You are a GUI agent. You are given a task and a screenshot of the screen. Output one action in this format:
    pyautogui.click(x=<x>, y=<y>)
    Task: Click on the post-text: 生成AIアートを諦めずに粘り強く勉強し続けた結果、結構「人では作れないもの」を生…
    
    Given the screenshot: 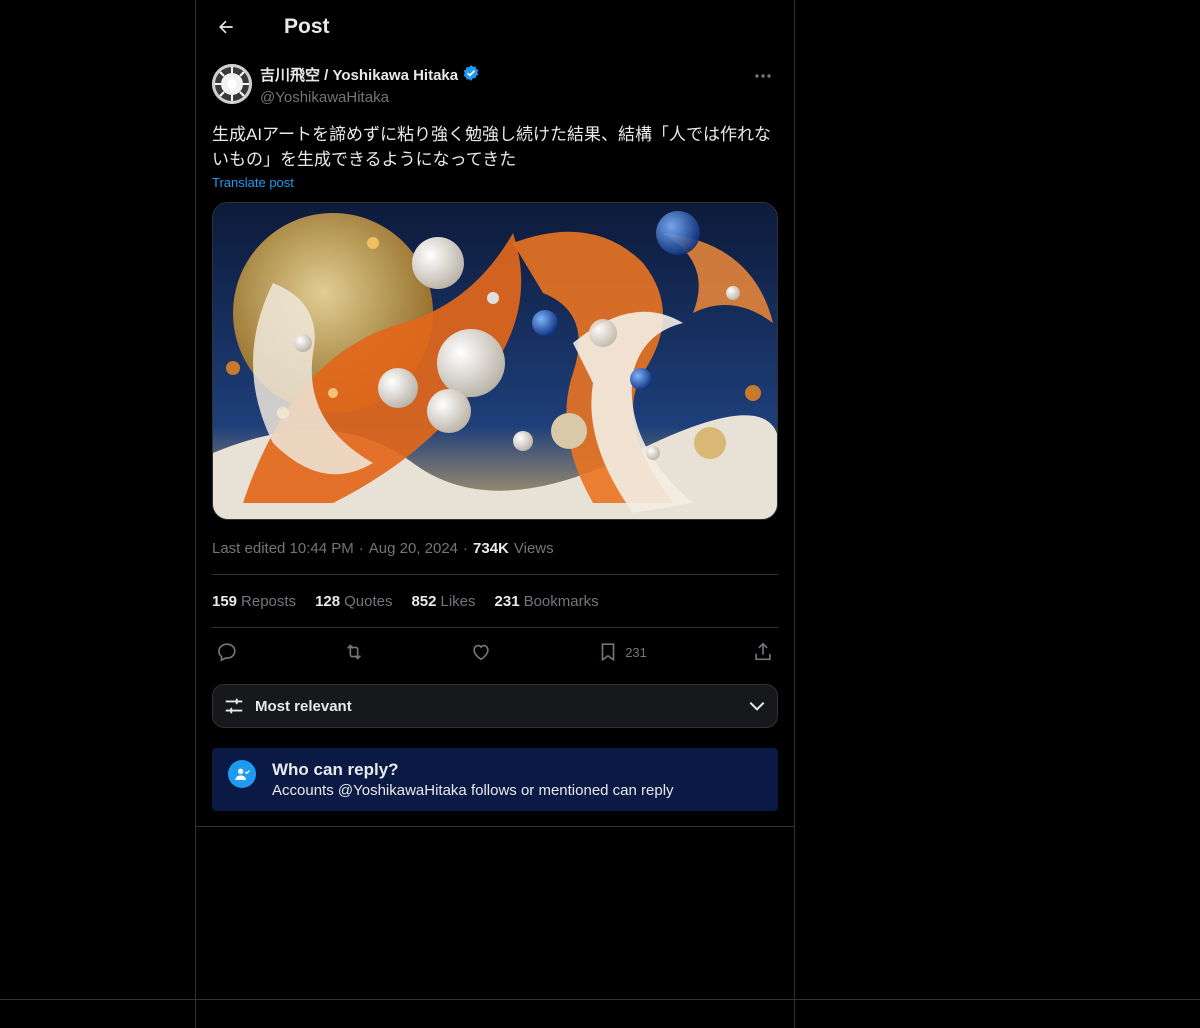 What is the action you would take?
    pyautogui.click(x=492, y=147)
    